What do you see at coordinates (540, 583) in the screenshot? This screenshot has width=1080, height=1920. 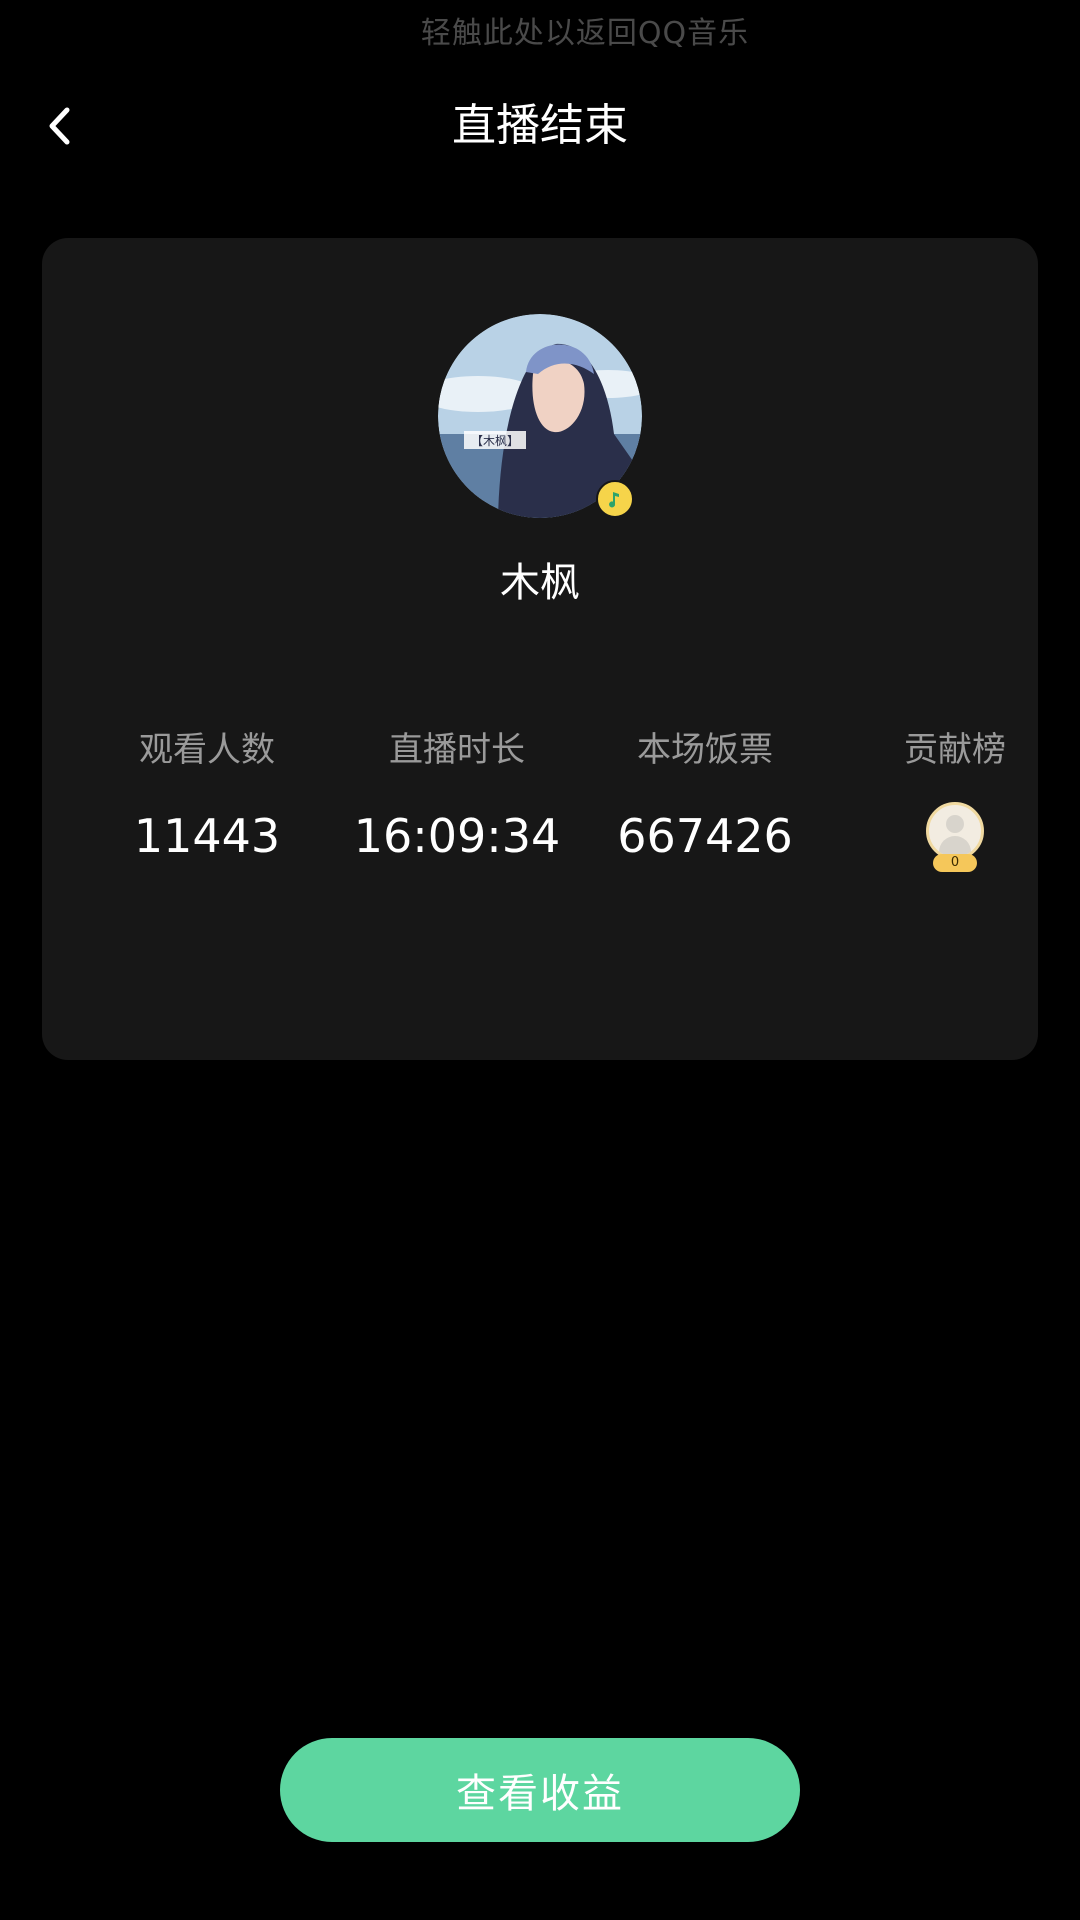 I see `host-name: 木枫` at bounding box center [540, 583].